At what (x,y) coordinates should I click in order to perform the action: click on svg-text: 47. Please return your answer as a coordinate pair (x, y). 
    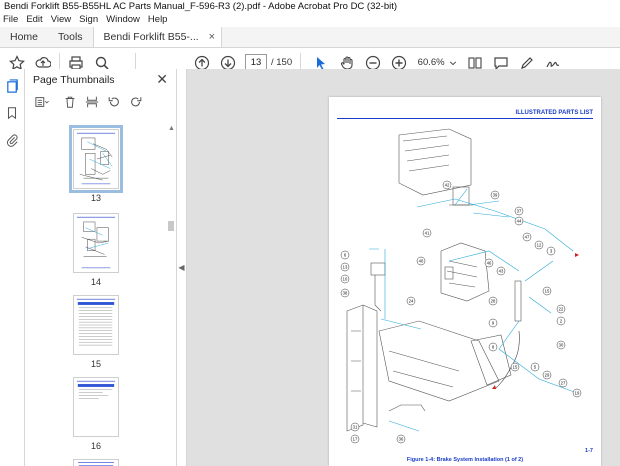
    Looking at the image, I should click on (527, 237).